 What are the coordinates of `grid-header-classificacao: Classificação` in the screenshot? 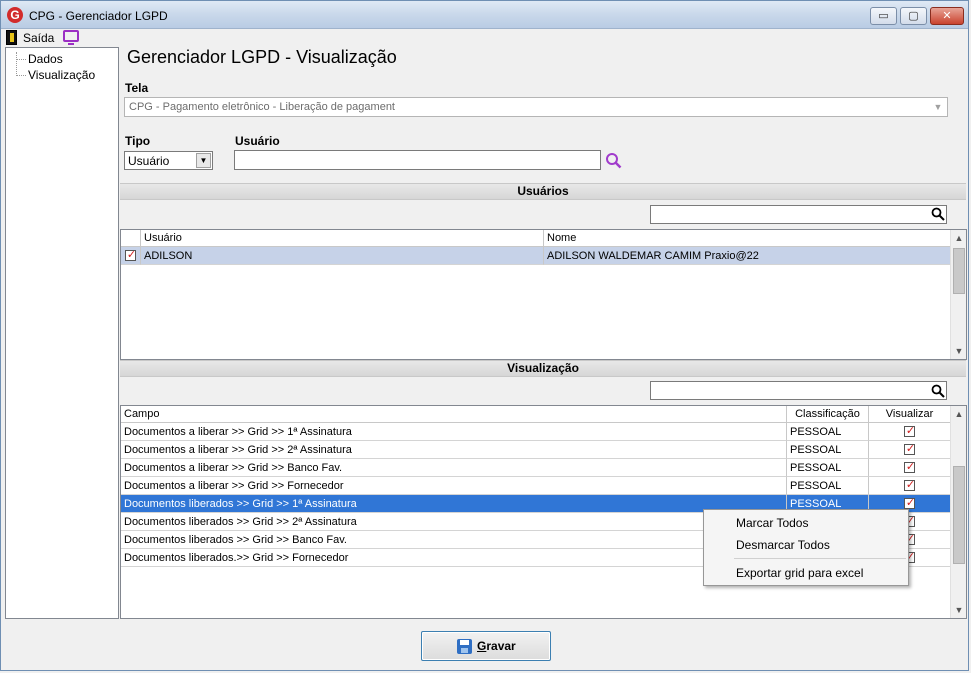 It's located at (828, 414).